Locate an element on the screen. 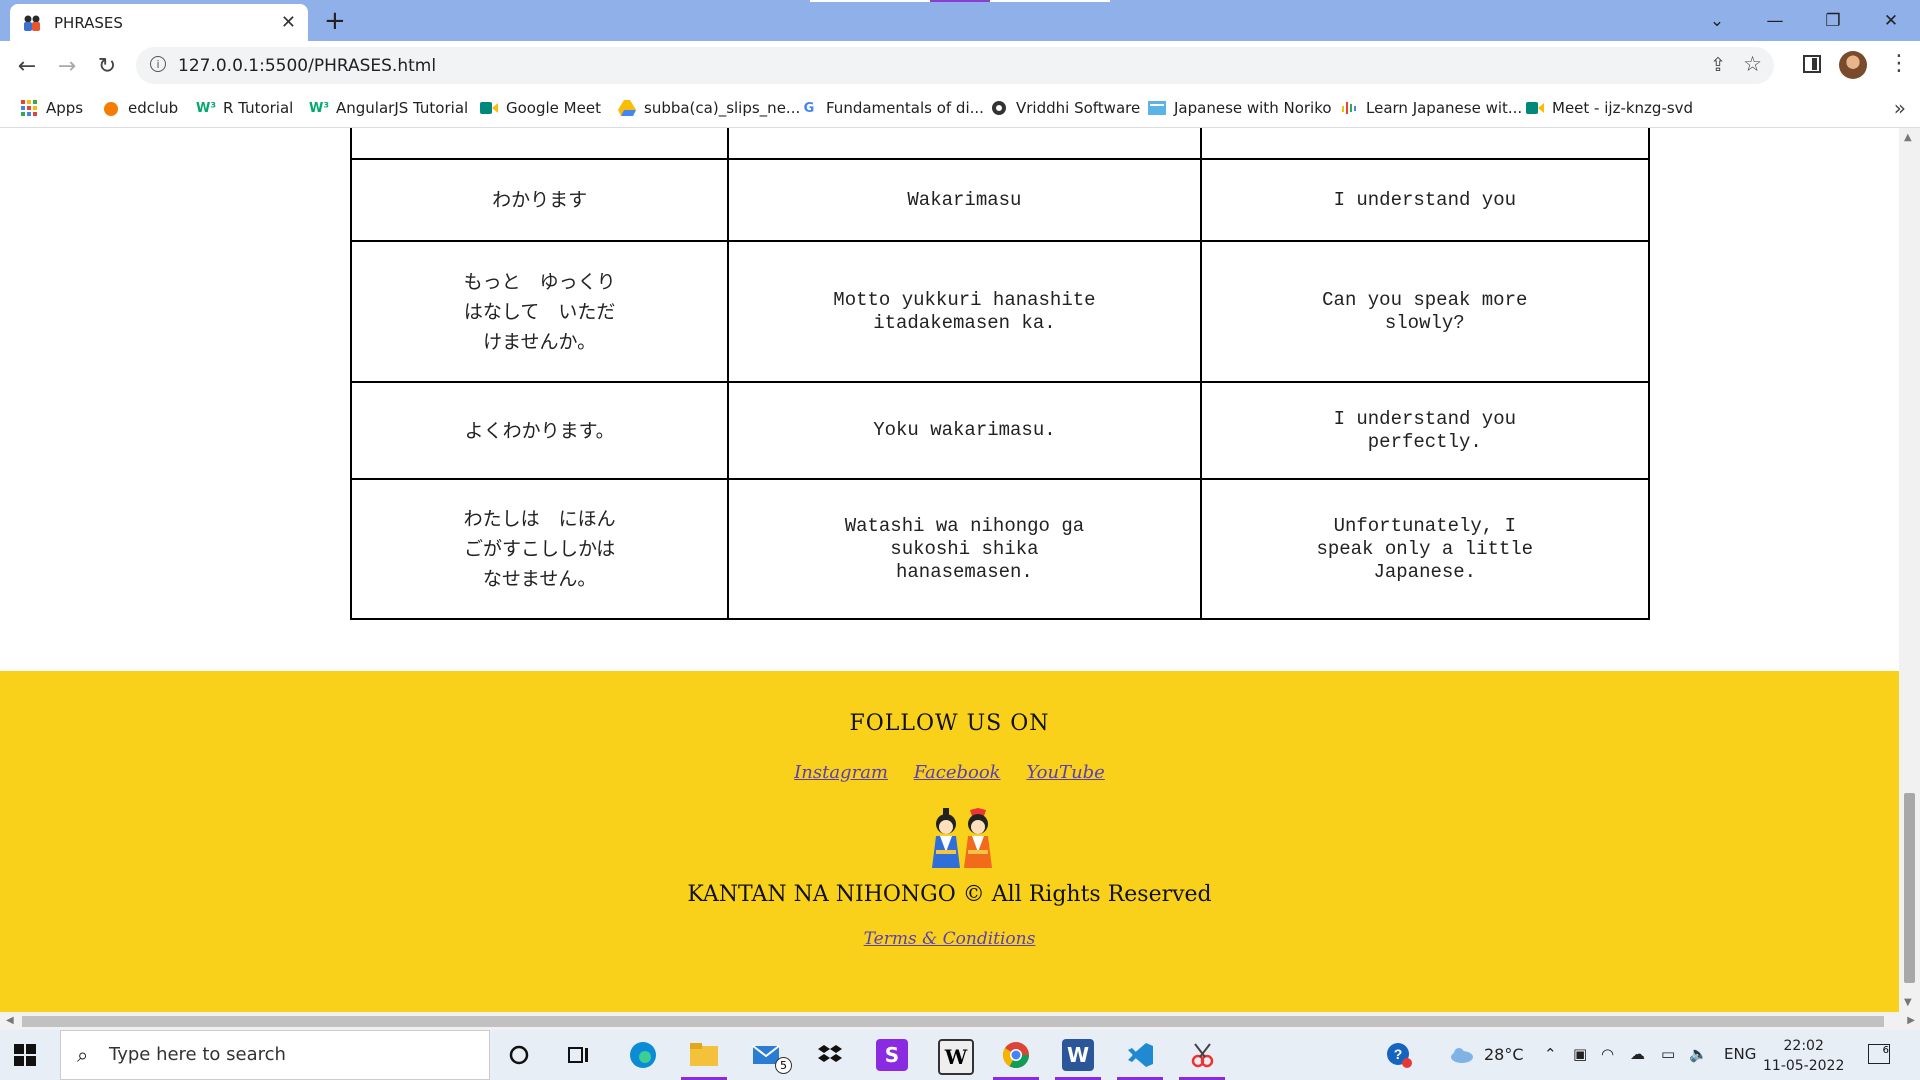  reload-icon: ↻ is located at coordinates (107, 66).